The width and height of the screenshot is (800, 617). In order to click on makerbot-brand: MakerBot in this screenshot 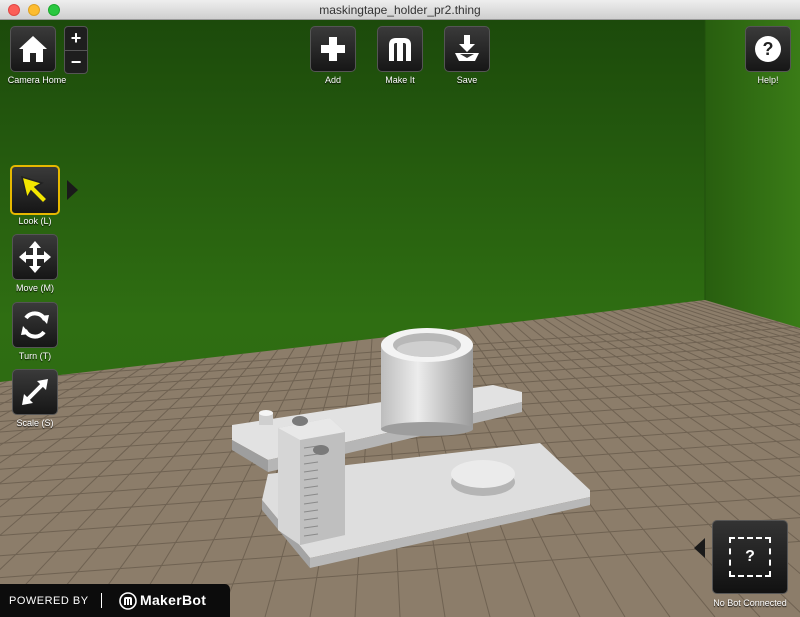, I will do `click(173, 600)`.